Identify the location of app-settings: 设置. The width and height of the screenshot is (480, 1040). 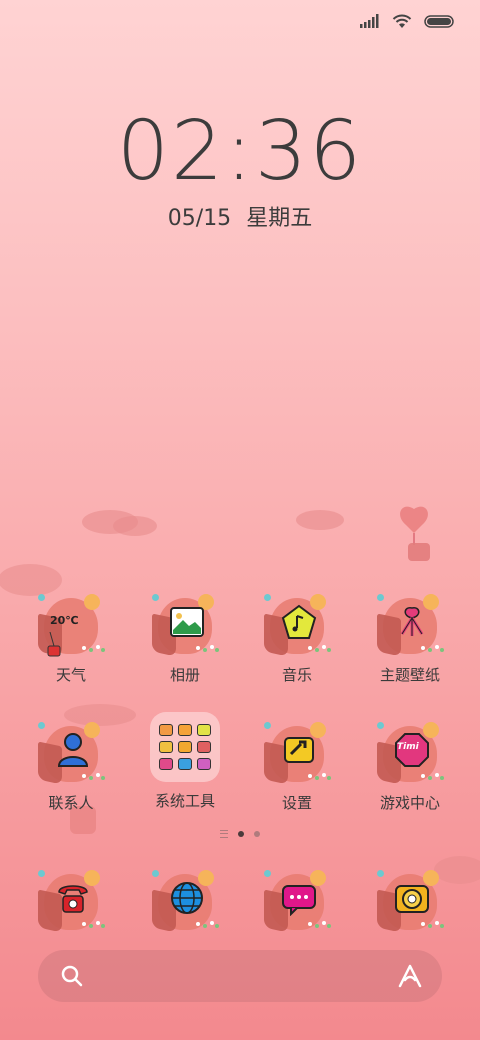
(297, 777).